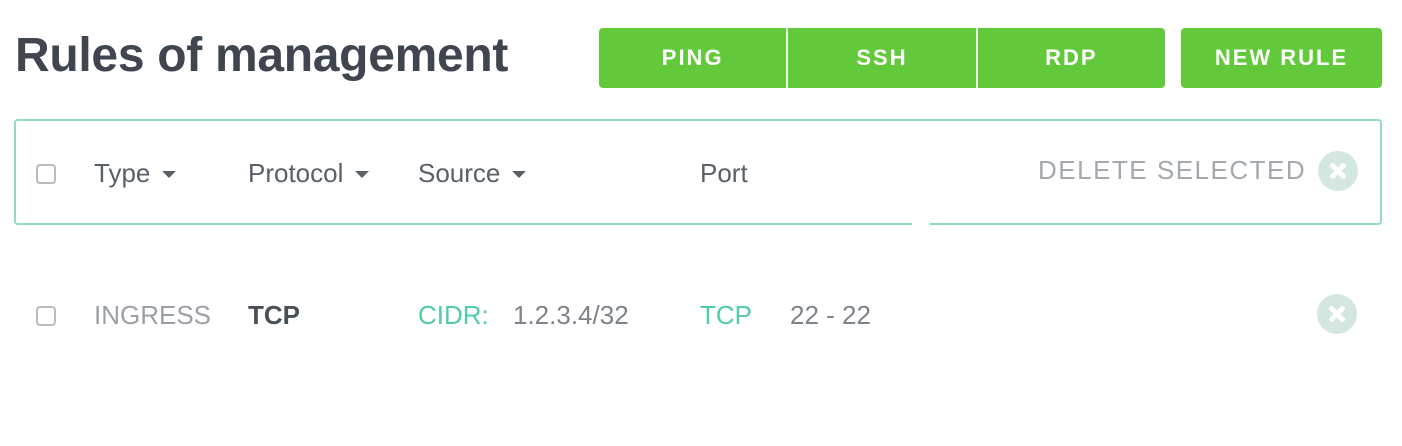 Image resolution: width=1402 pixels, height=446 pixels. I want to click on protocol-column-header: Protocol, so click(309, 173).